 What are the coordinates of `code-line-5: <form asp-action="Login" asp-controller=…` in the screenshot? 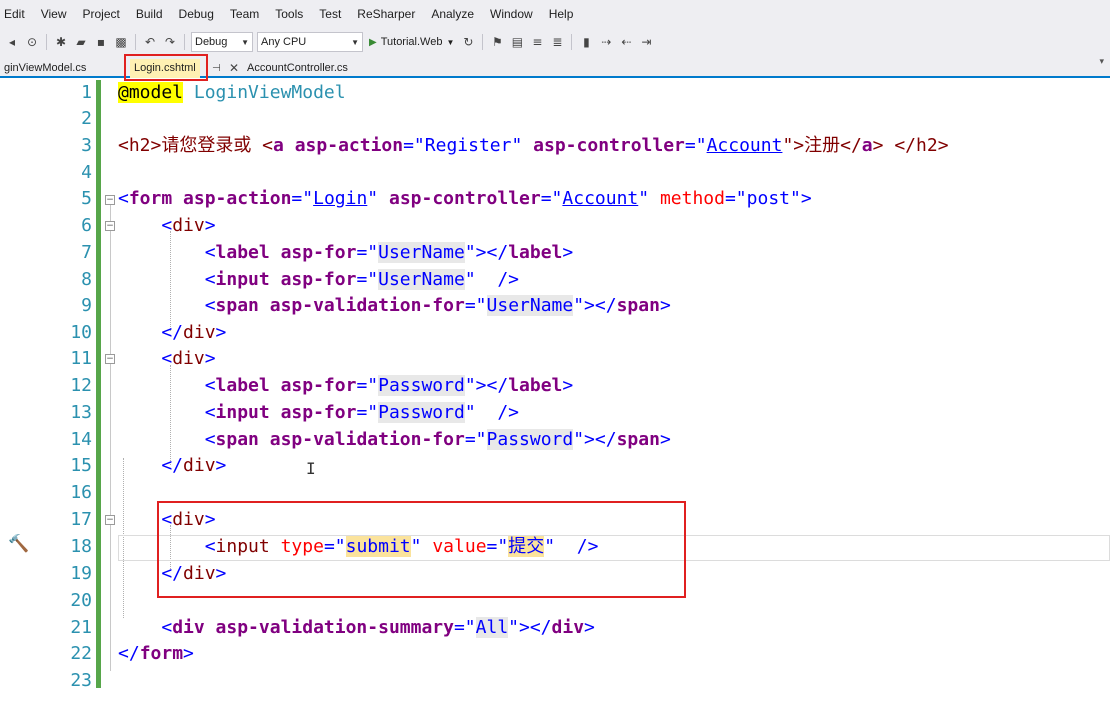 It's located at (465, 199).